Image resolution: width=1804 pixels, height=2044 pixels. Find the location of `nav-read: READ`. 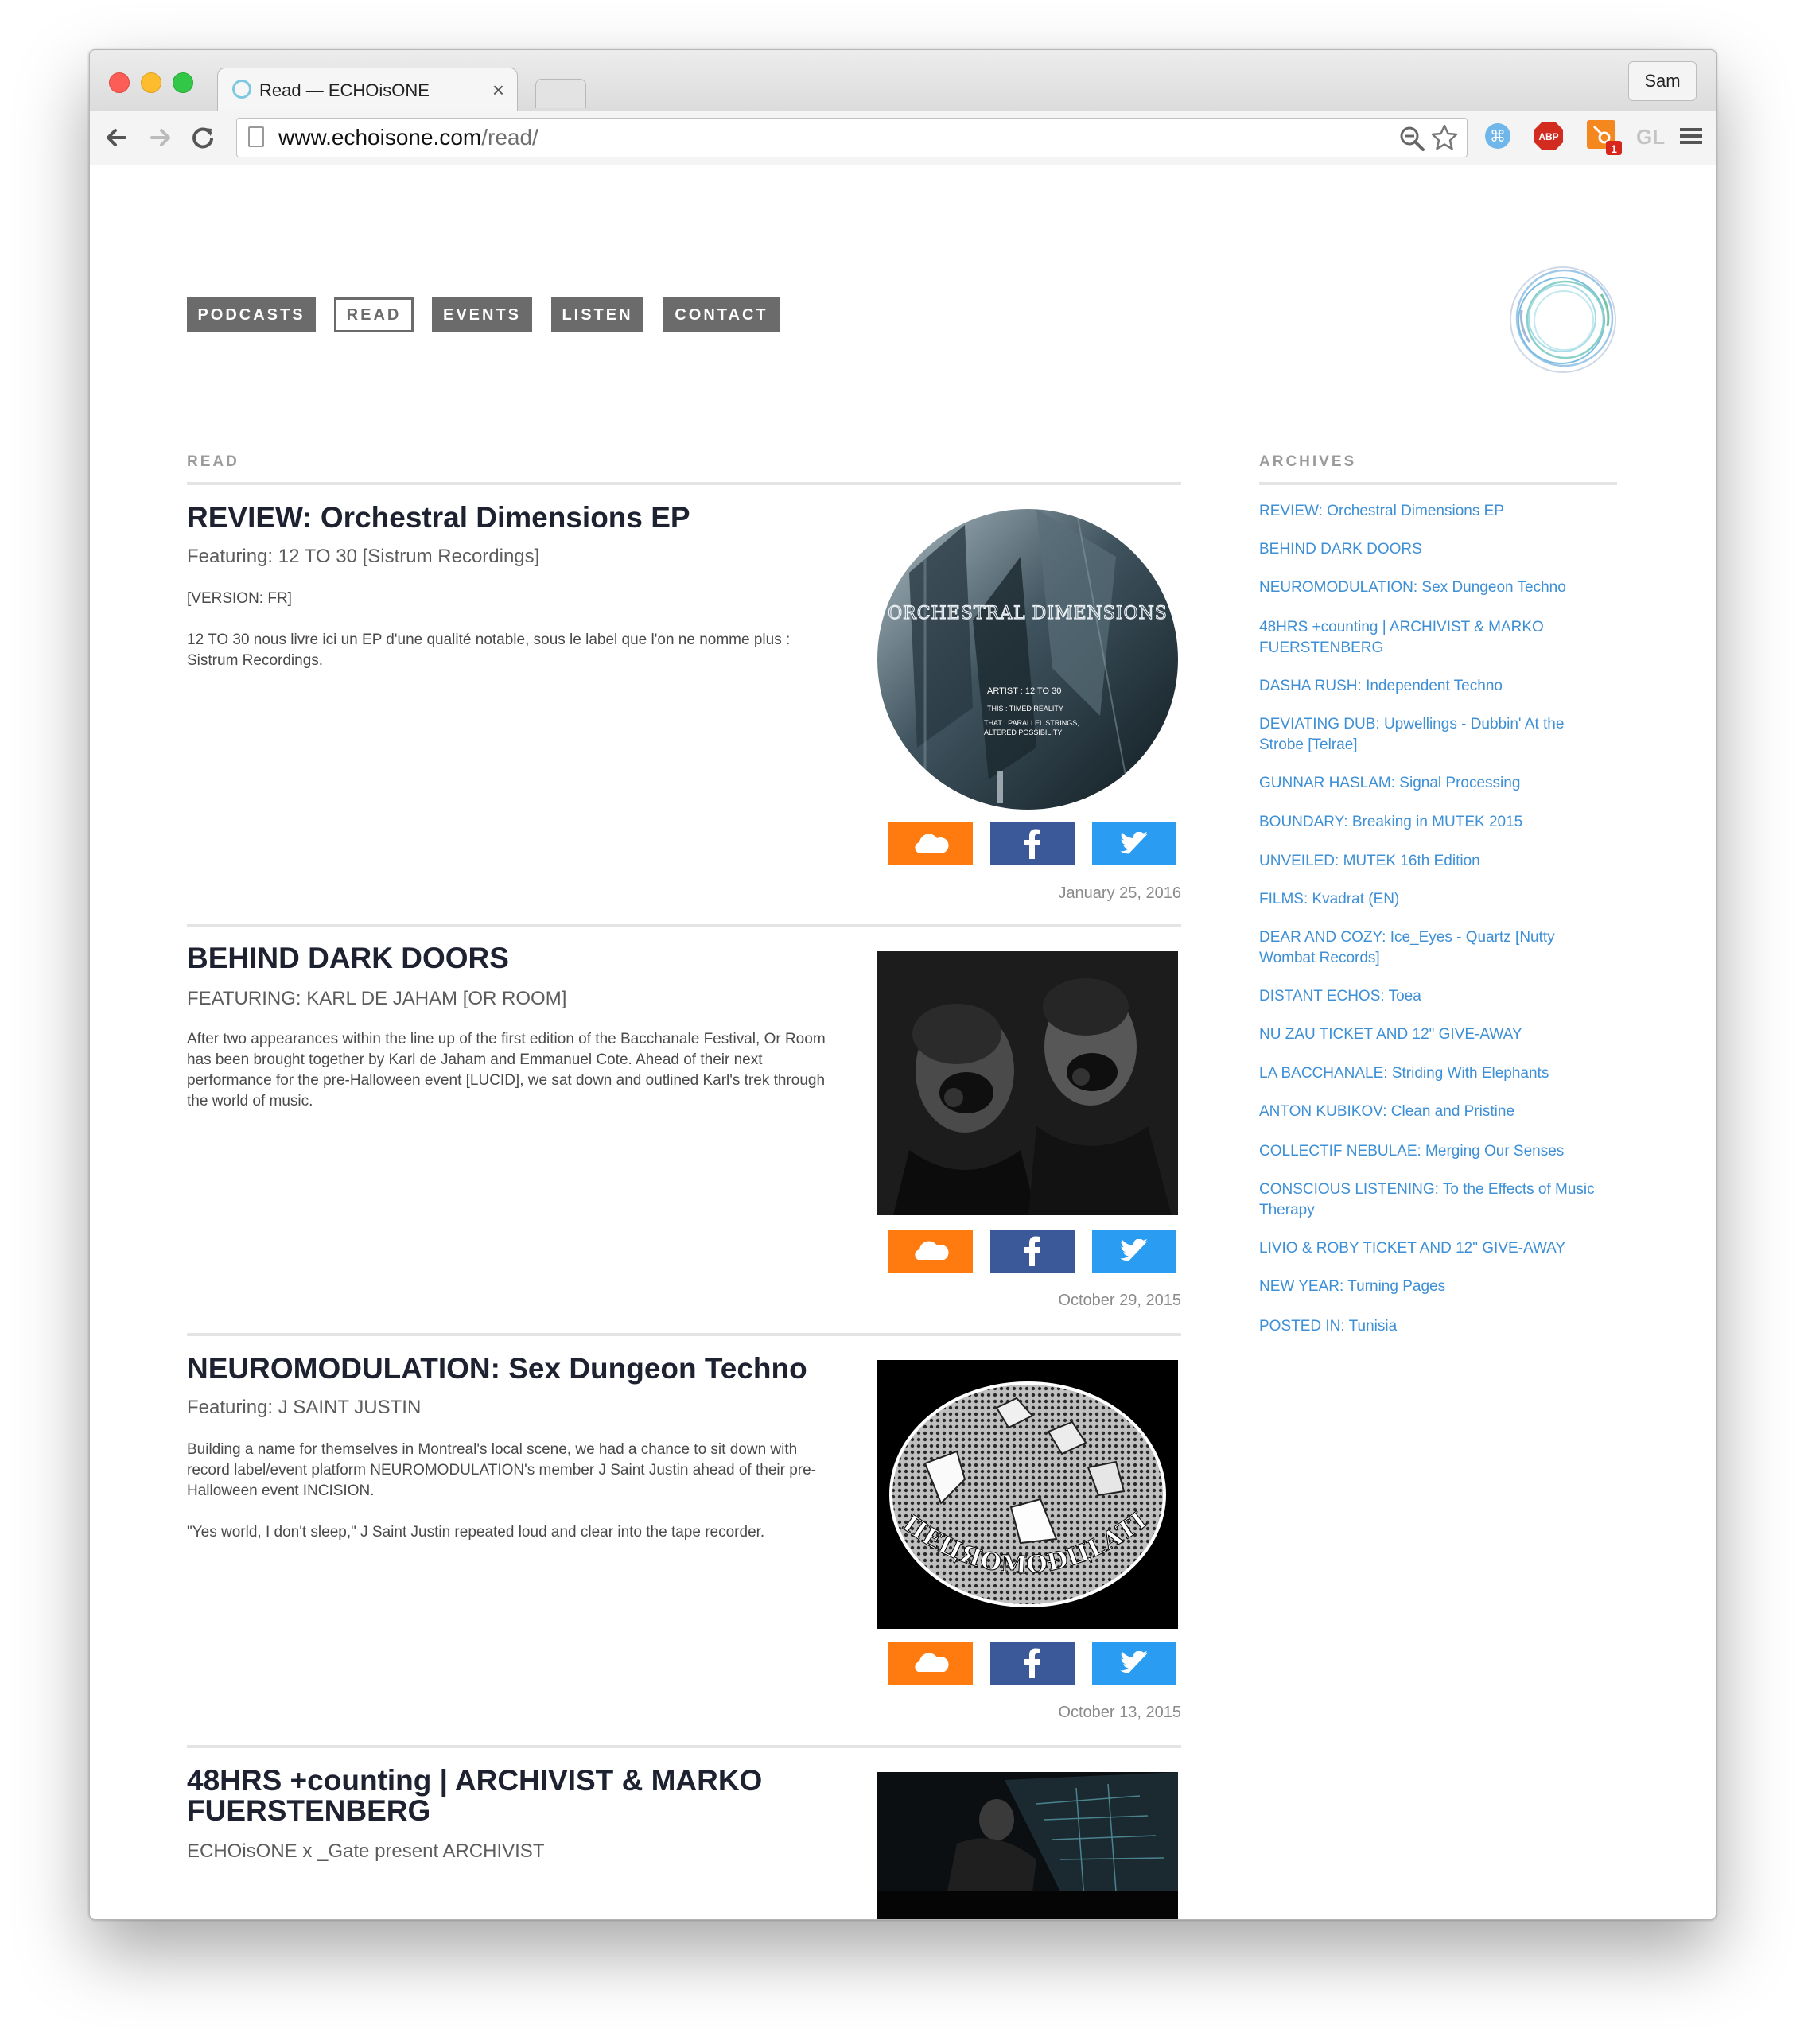

nav-read: READ is located at coordinates (374, 314).